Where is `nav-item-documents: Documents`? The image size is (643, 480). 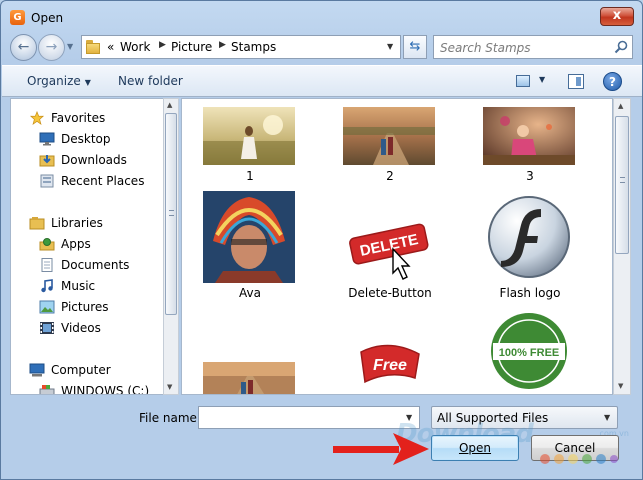
nav-item-documents: Documents is located at coordinates (88, 265).